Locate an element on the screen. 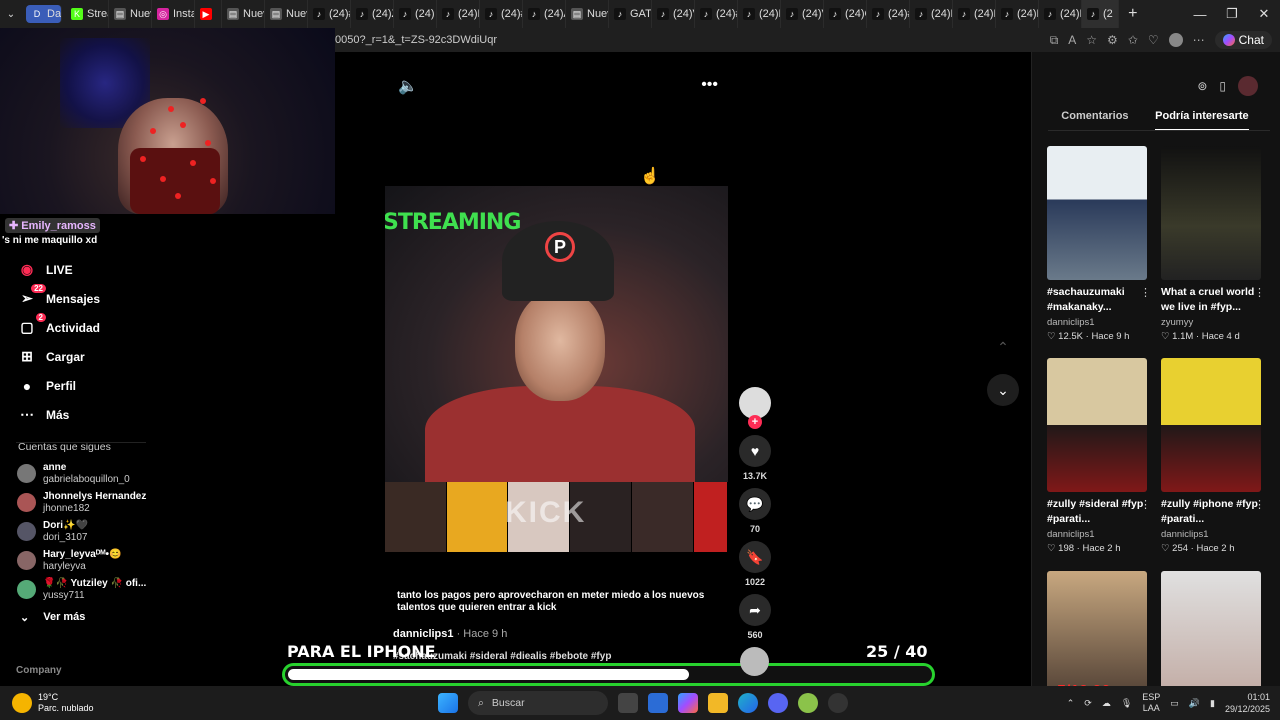  card-author: zyumyy is located at coordinates (1211, 322).